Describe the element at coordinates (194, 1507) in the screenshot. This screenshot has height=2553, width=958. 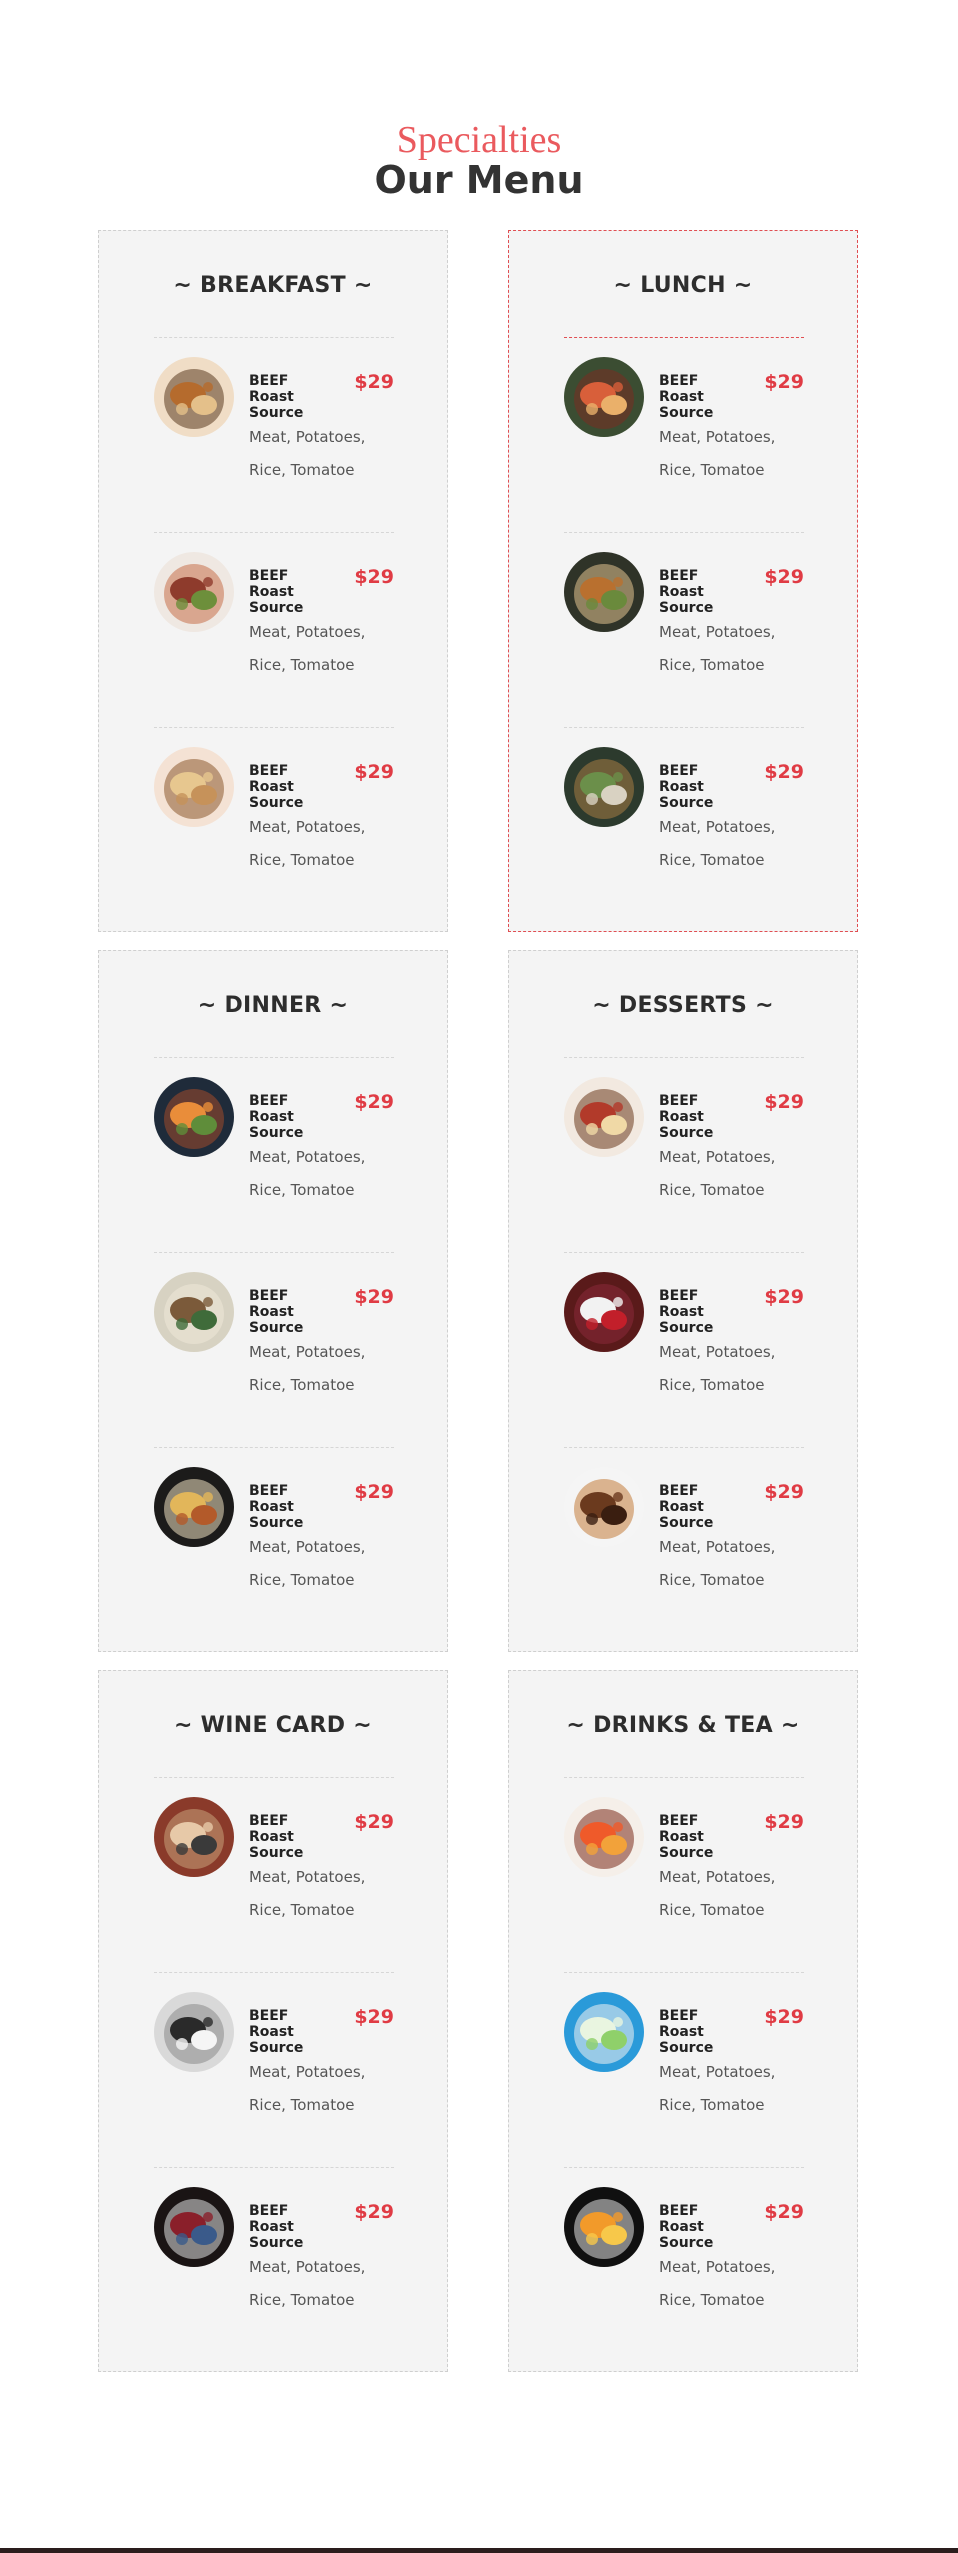
I see `rice-plate-image` at that location.